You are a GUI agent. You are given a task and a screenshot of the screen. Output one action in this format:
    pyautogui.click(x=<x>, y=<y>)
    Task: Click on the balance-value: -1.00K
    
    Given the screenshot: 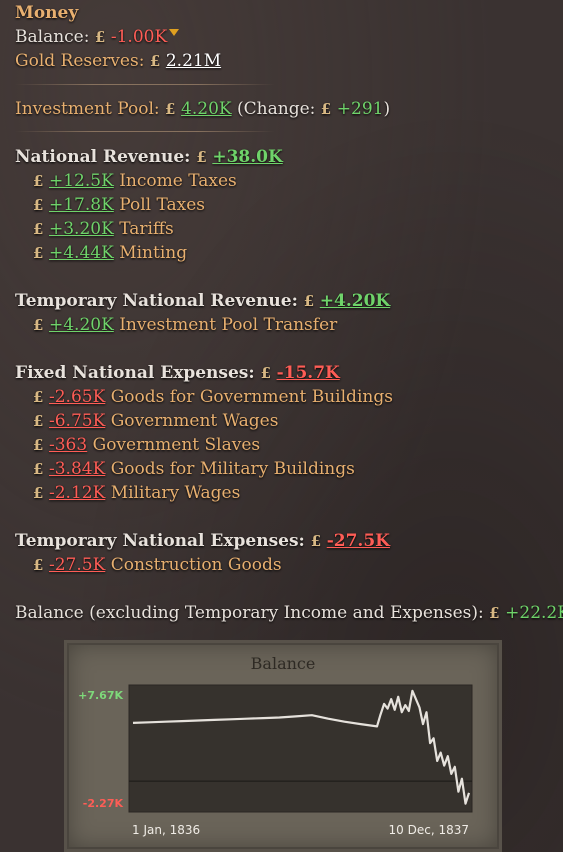 What is the action you would take?
    pyautogui.click(x=139, y=37)
    